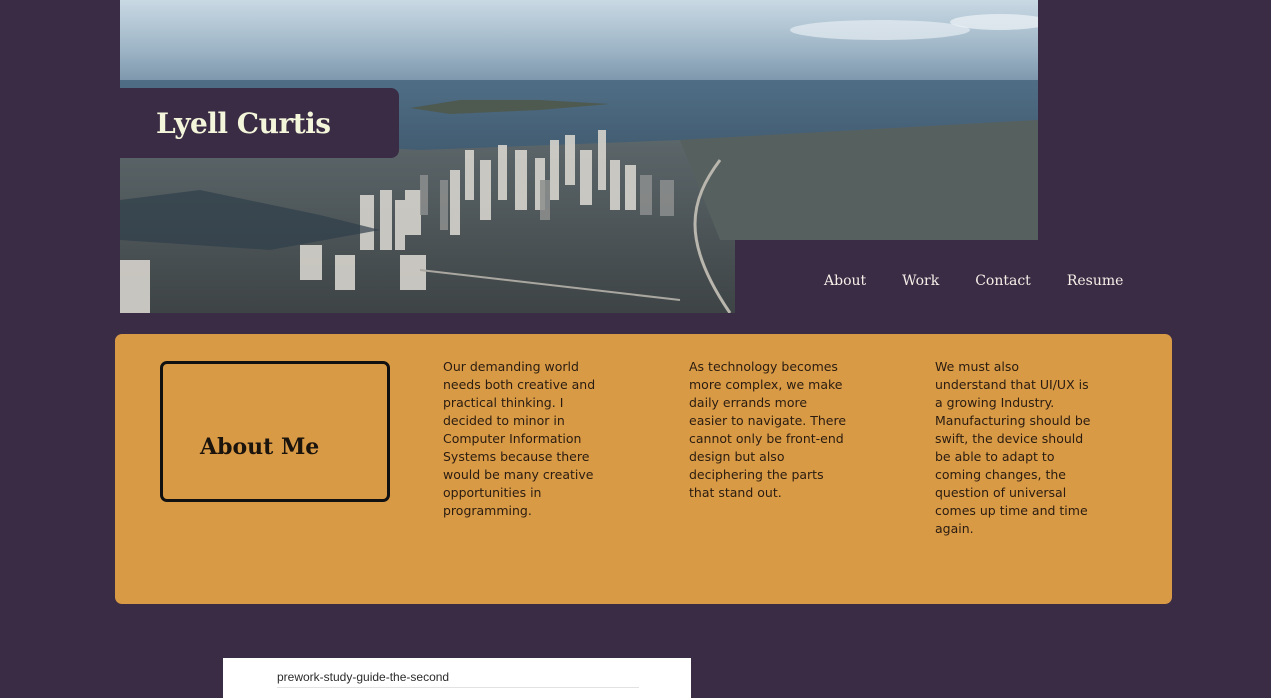  I want to click on nav-about-link: About, so click(845, 281).